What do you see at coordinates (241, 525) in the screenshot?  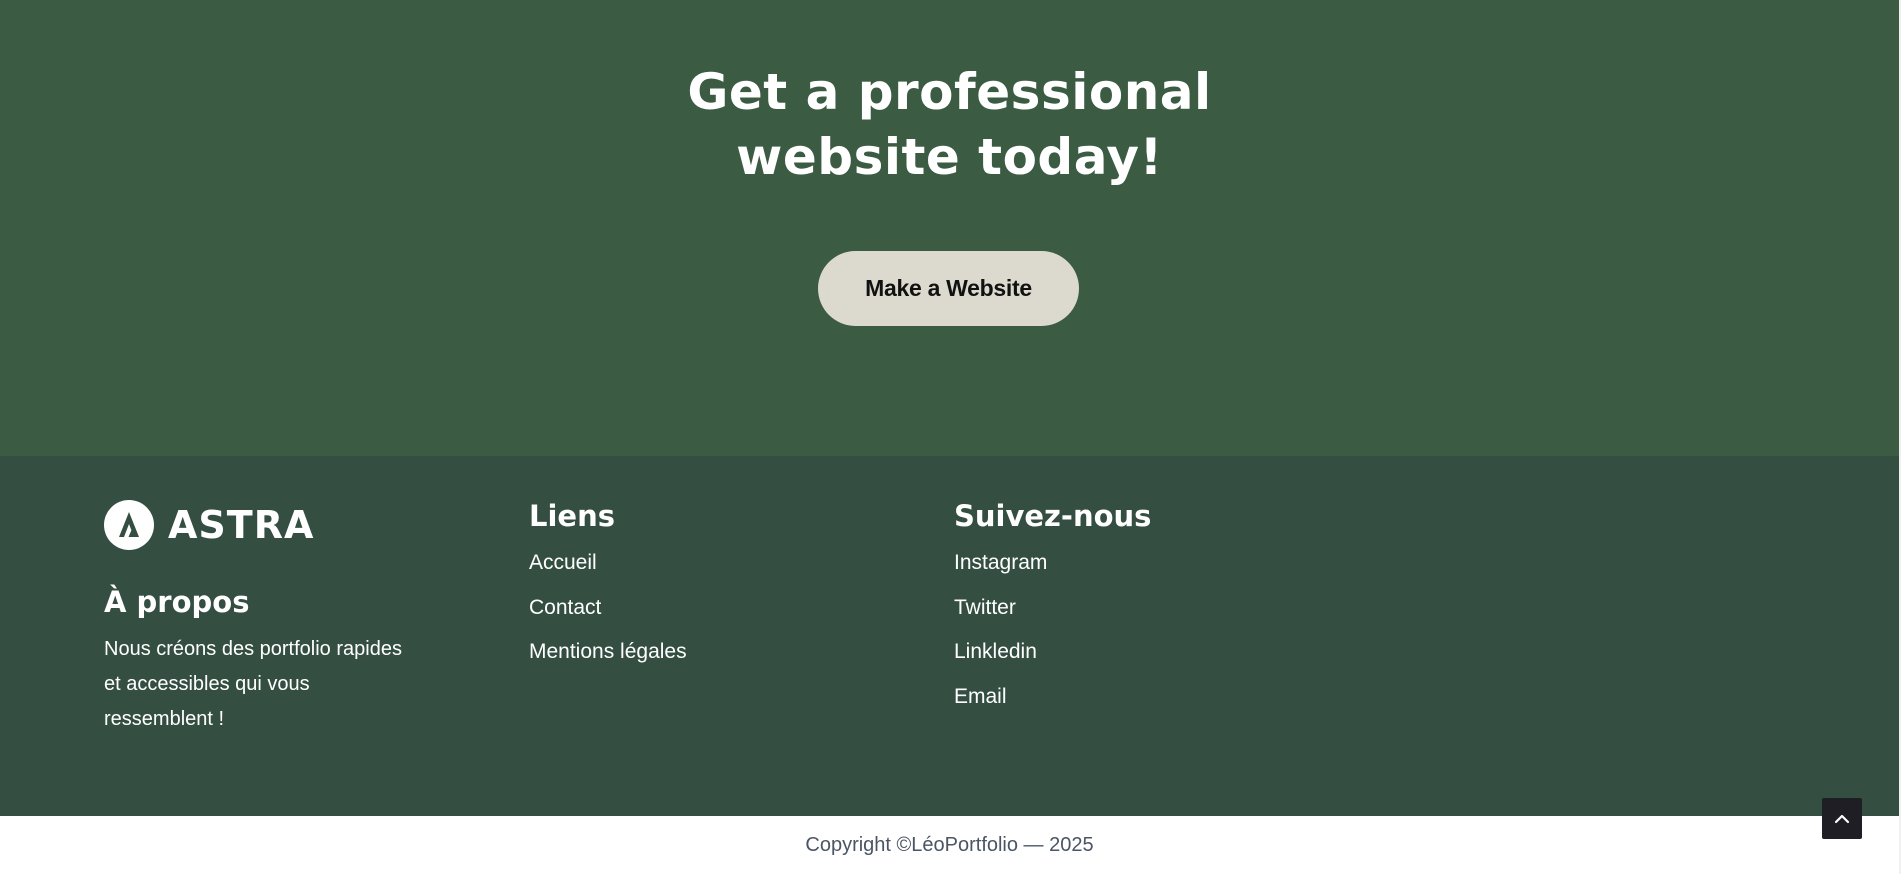 I see `astra-logo-text: ASTRA` at bounding box center [241, 525].